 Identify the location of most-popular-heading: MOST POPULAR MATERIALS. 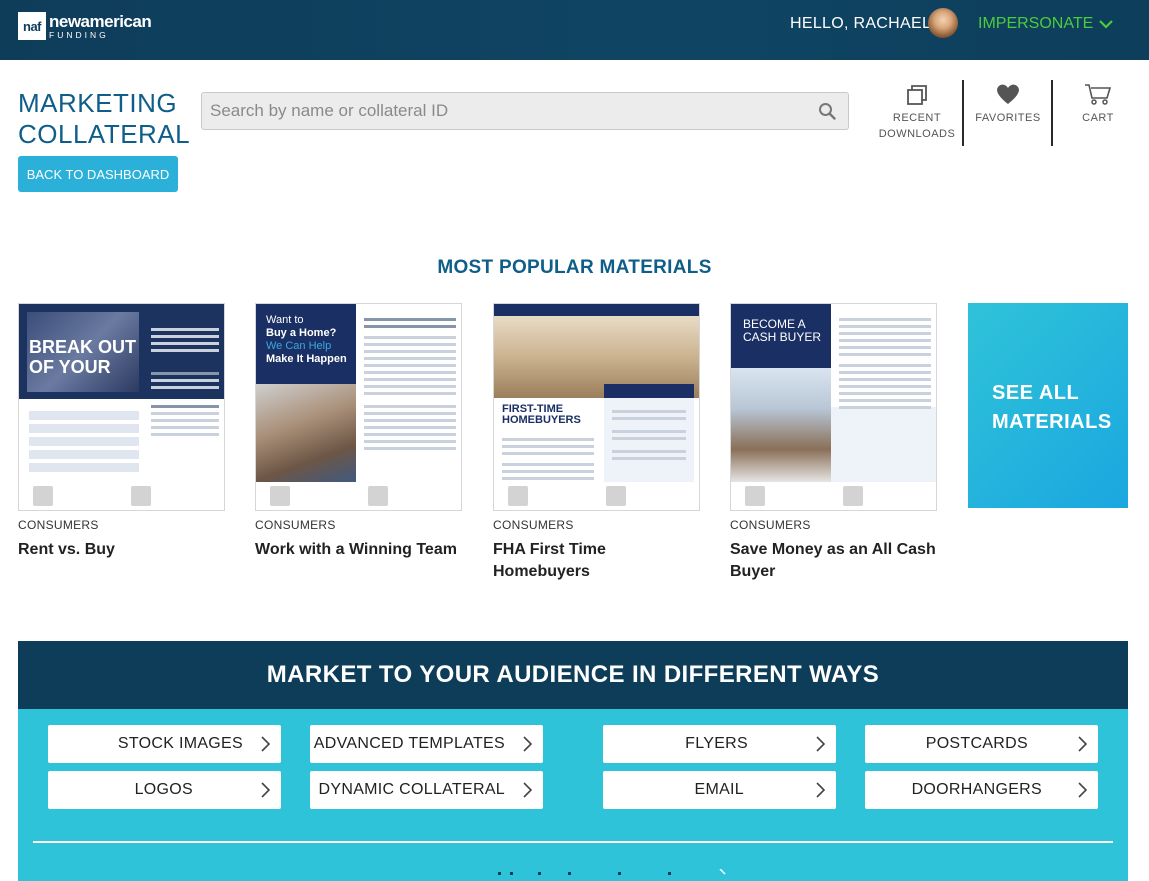
(574, 267).